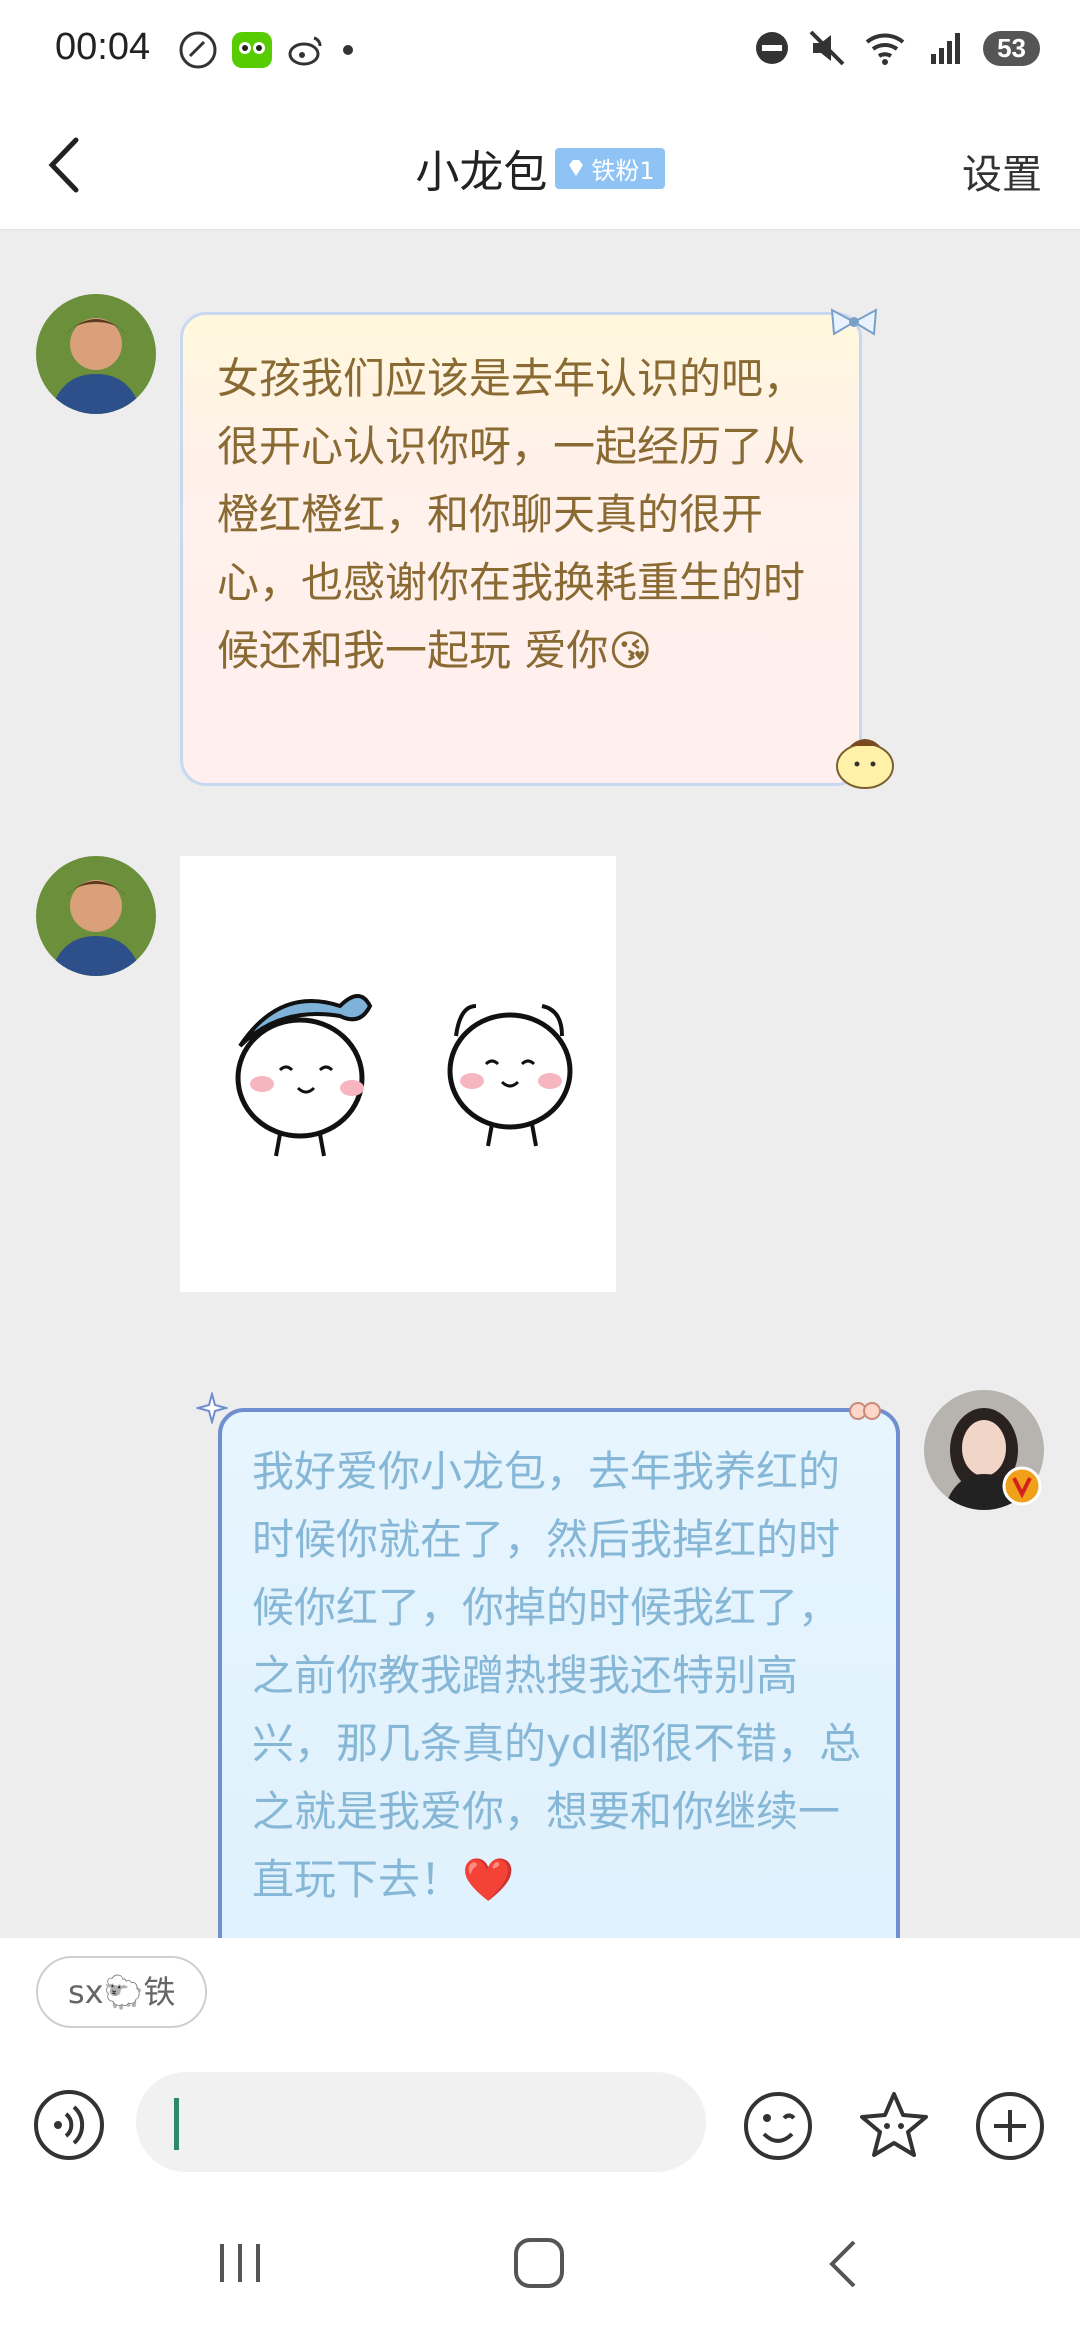  I want to click on quick-reply-chip: sx🐑铁, so click(122, 1992).